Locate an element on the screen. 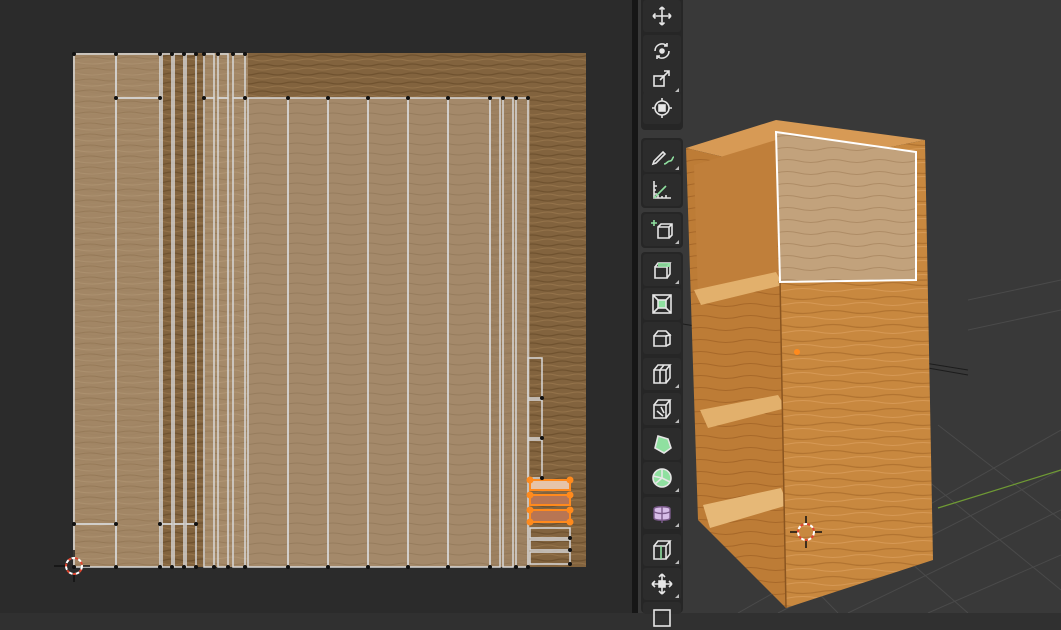 The image size is (1061, 630). bevel-tool is located at coordinates (662, 338).